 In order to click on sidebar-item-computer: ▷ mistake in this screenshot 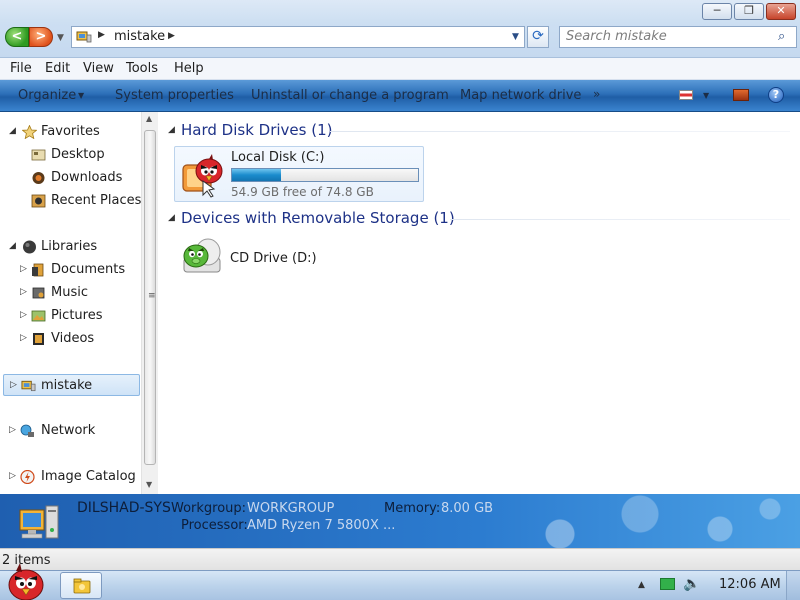, I will do `click(71, 385)`.